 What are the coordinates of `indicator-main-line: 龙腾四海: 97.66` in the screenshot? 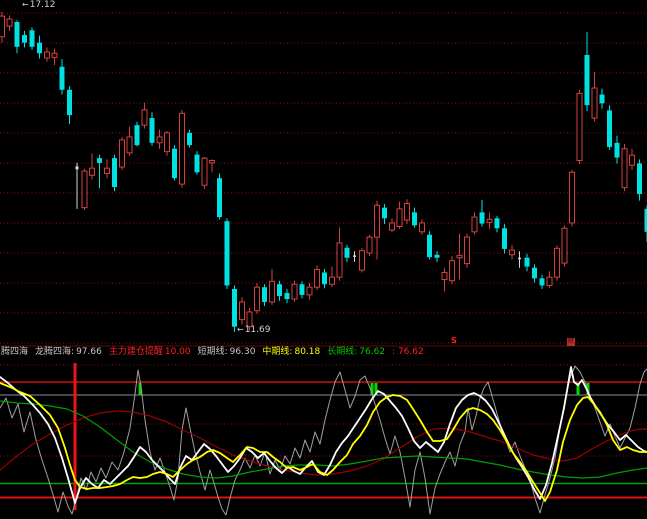 It's located at (68, 352).